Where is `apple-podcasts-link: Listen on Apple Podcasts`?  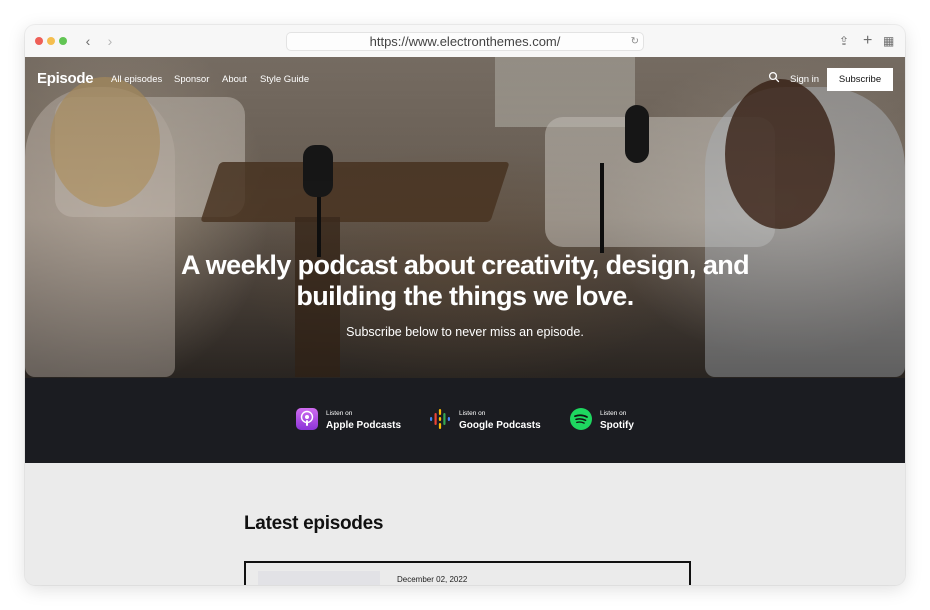
apple-podcasts-link: Listen on Apple Podcasts is located at coordinates (351, 420).